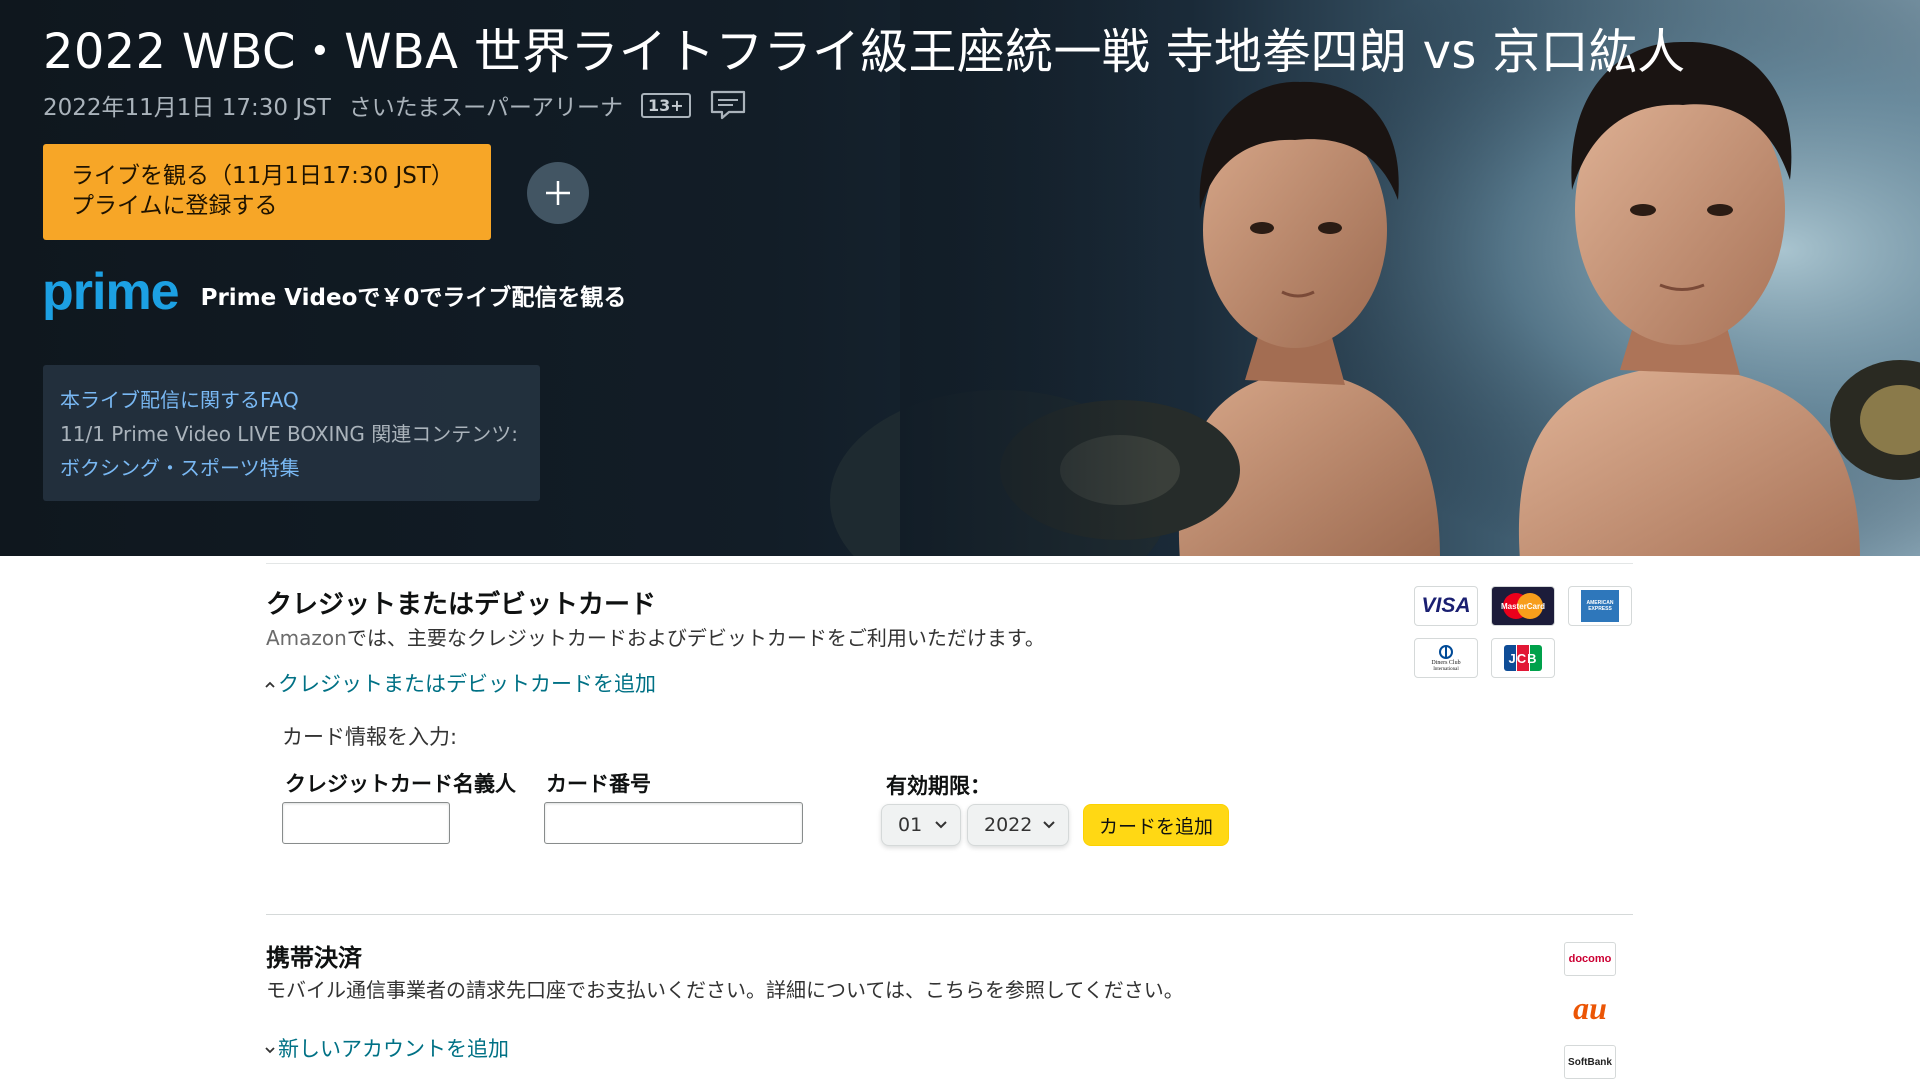 The height and width of the screenshot is (1080, 1920). What do you see at coordinates (1446, 658) in the screenshot?
I see `diners-club-logo: Diners Club International` at bounding box center [1446, 658].